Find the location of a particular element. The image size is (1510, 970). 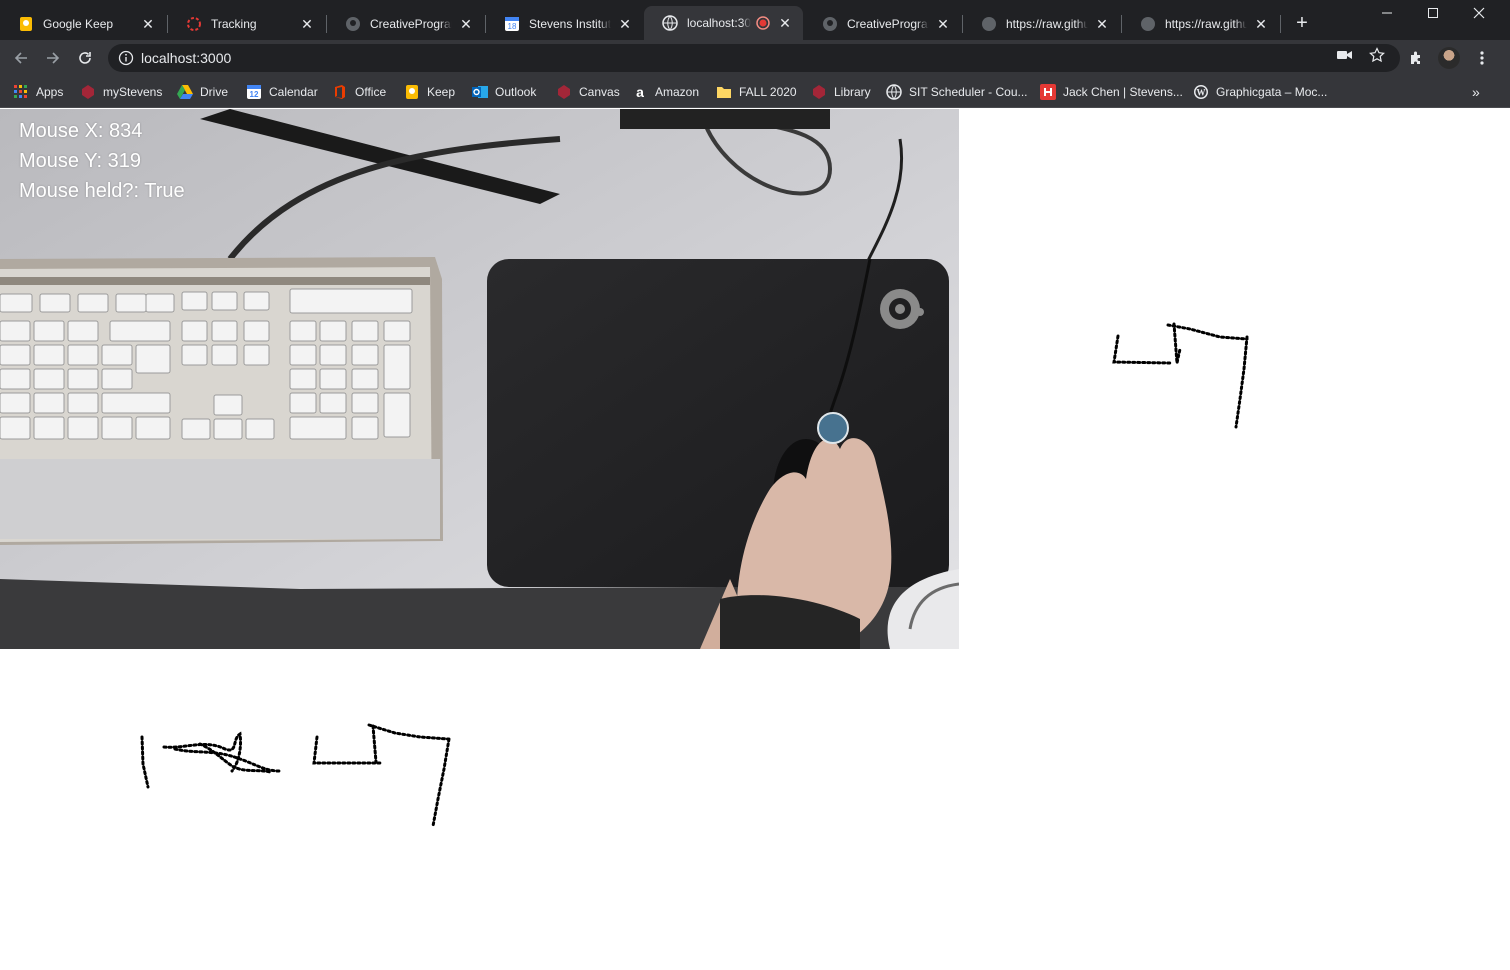

address-bar: localhost:3000 is located at coordinates (754, 58).